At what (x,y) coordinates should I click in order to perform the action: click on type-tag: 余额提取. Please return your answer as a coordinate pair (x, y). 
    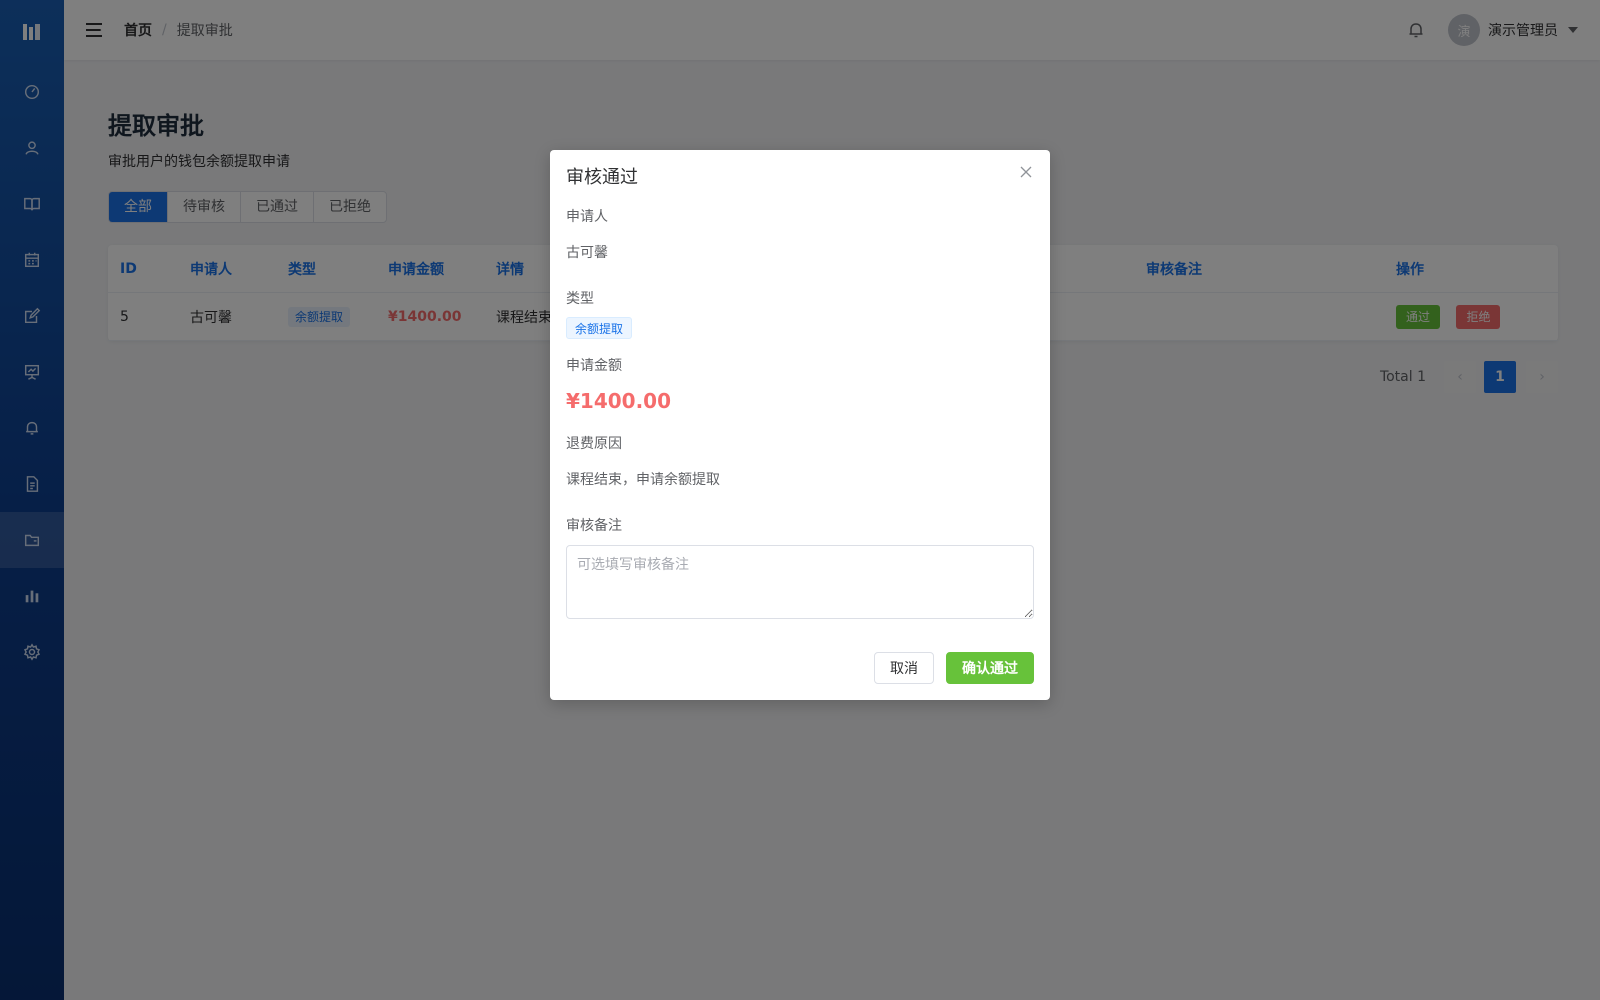
    Looking at the image, I should click on (599, 328).